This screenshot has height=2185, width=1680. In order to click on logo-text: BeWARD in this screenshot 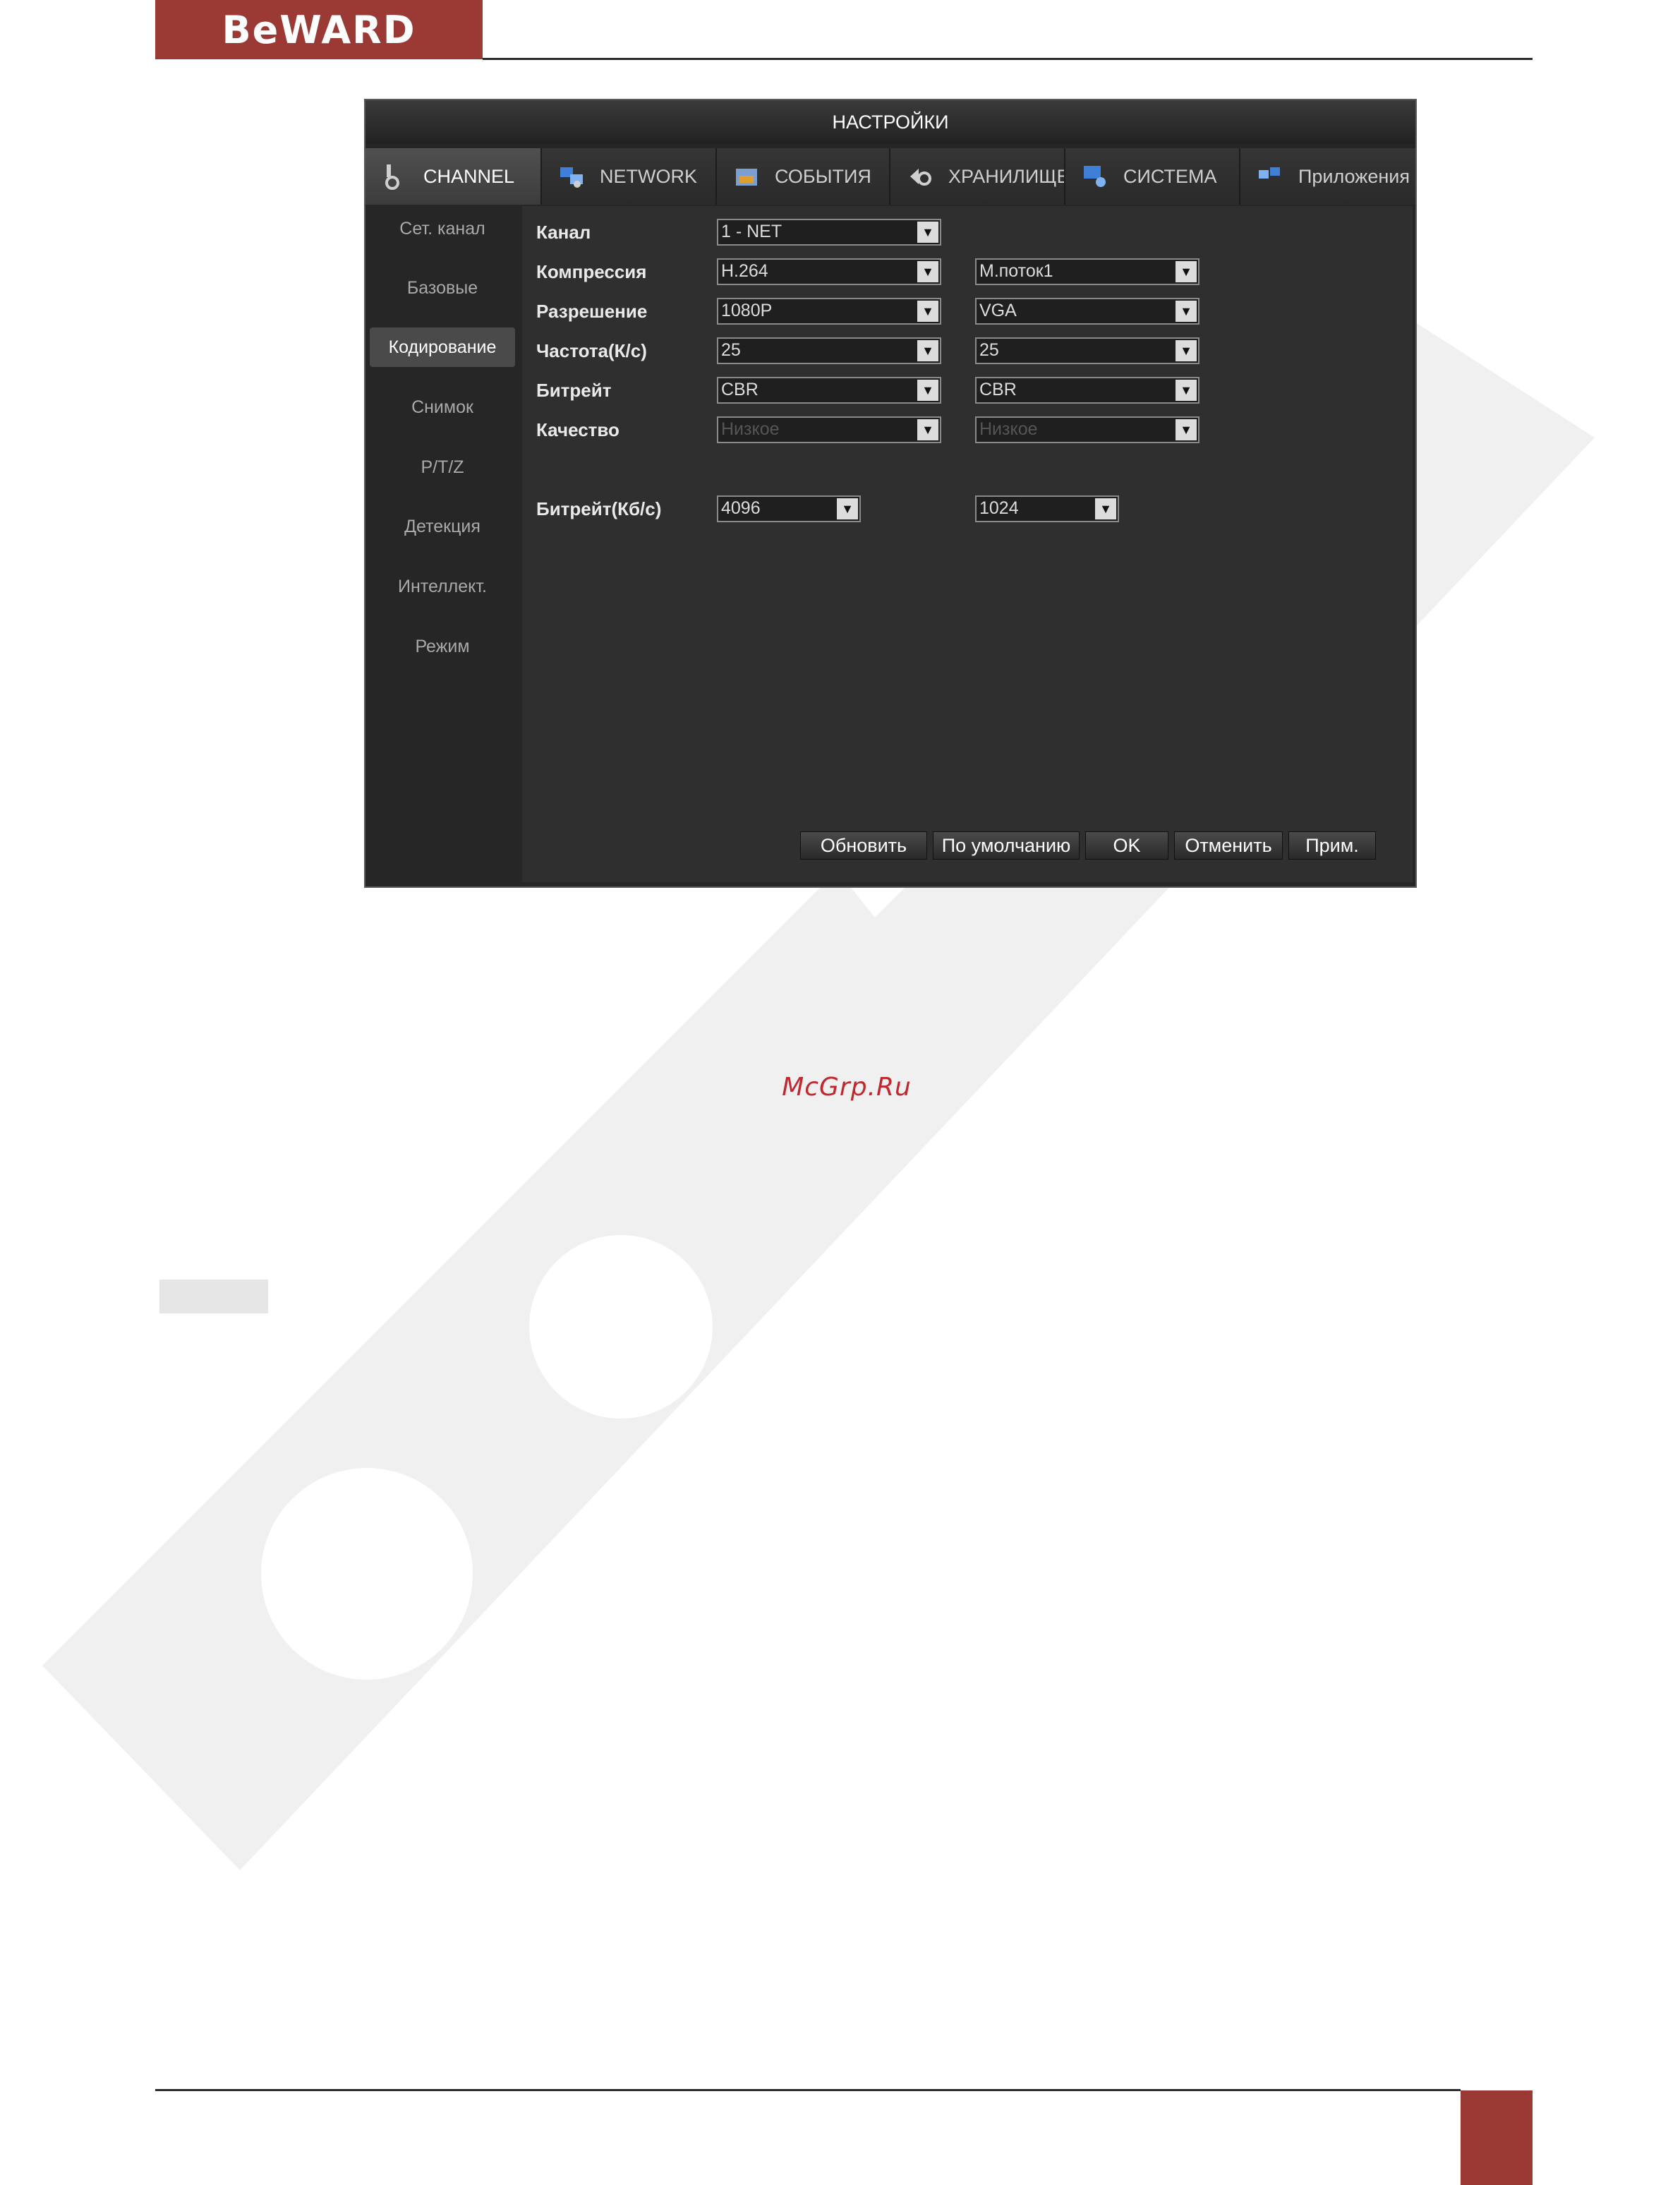, I will do `click(319, 29)`.